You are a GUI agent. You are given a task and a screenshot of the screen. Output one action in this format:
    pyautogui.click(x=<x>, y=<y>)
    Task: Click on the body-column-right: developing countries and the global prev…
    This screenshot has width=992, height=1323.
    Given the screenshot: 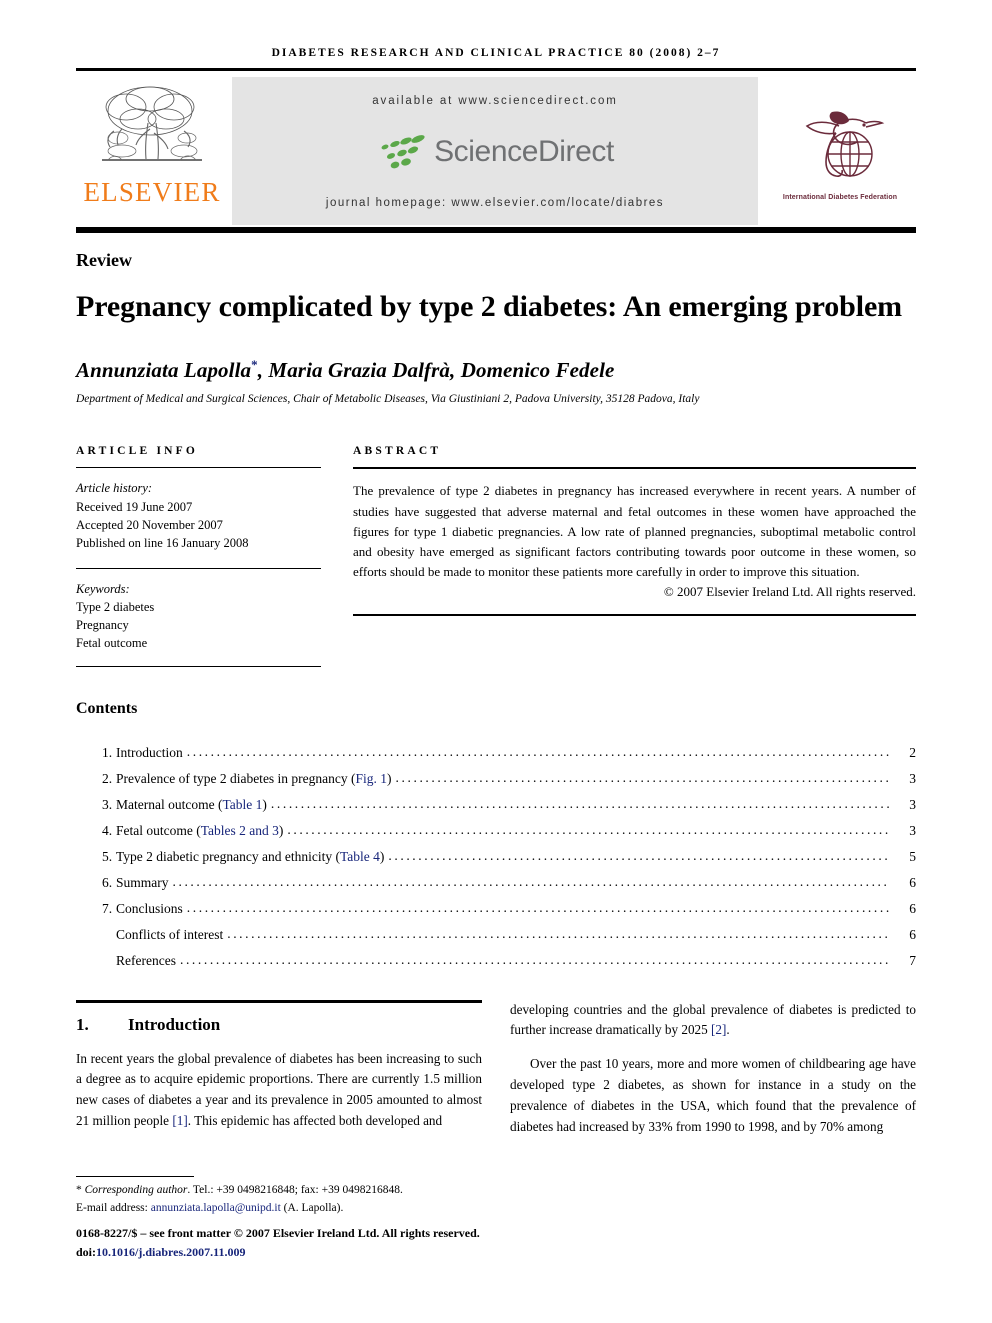 What is the action you would take?
    pyautogui.click(x=713, y=1076)
    